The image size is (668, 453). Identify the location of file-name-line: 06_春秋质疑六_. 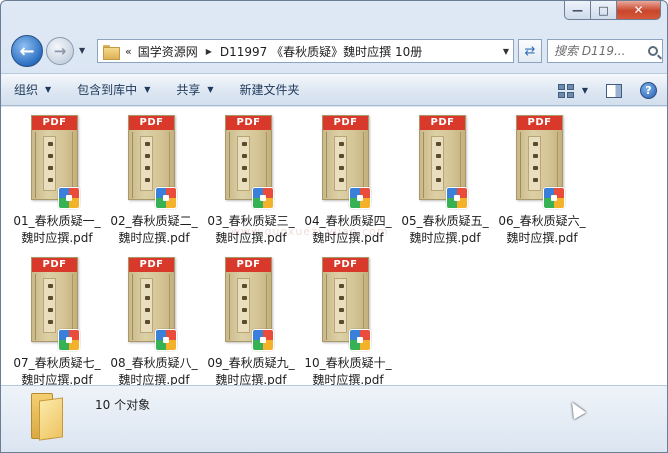
(542, 221).